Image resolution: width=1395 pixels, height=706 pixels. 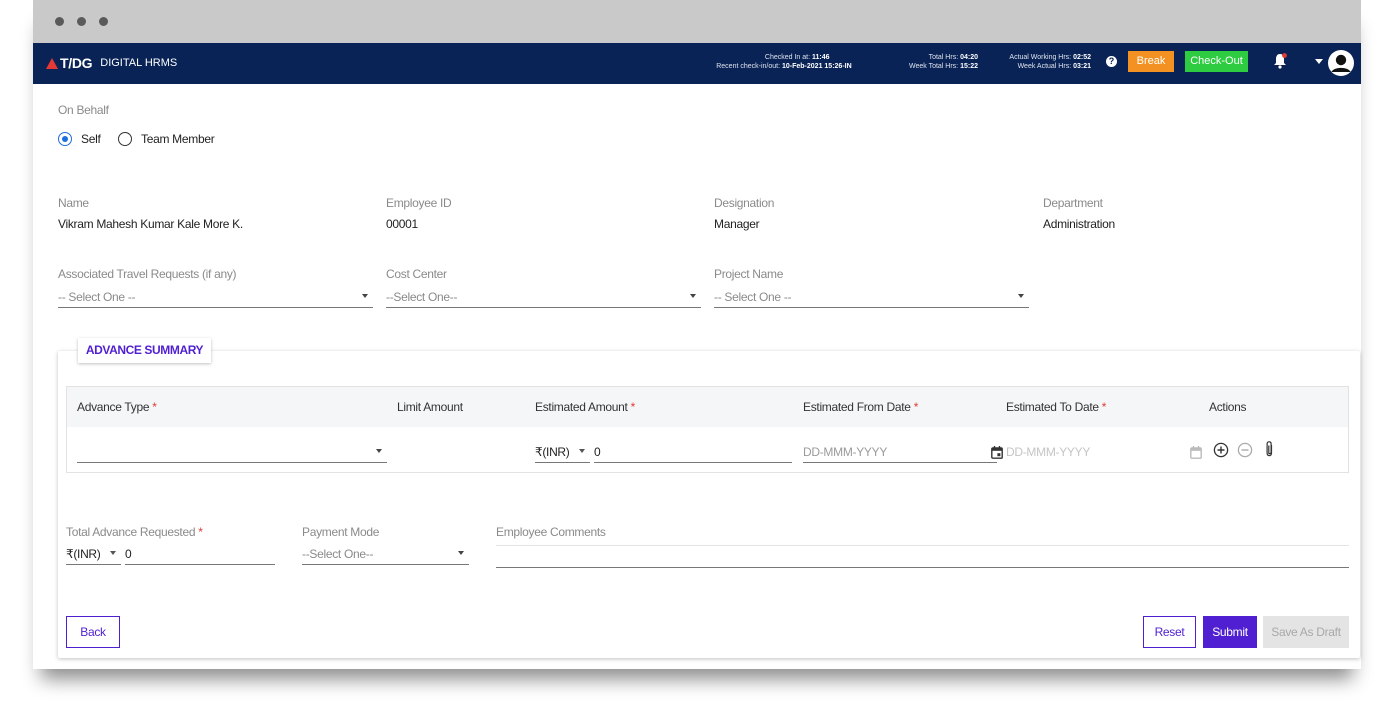 What do you see at coordinates (1151, 61) in the screenshot?
I see `break-button: Break` at bounding box center [1151, 61].